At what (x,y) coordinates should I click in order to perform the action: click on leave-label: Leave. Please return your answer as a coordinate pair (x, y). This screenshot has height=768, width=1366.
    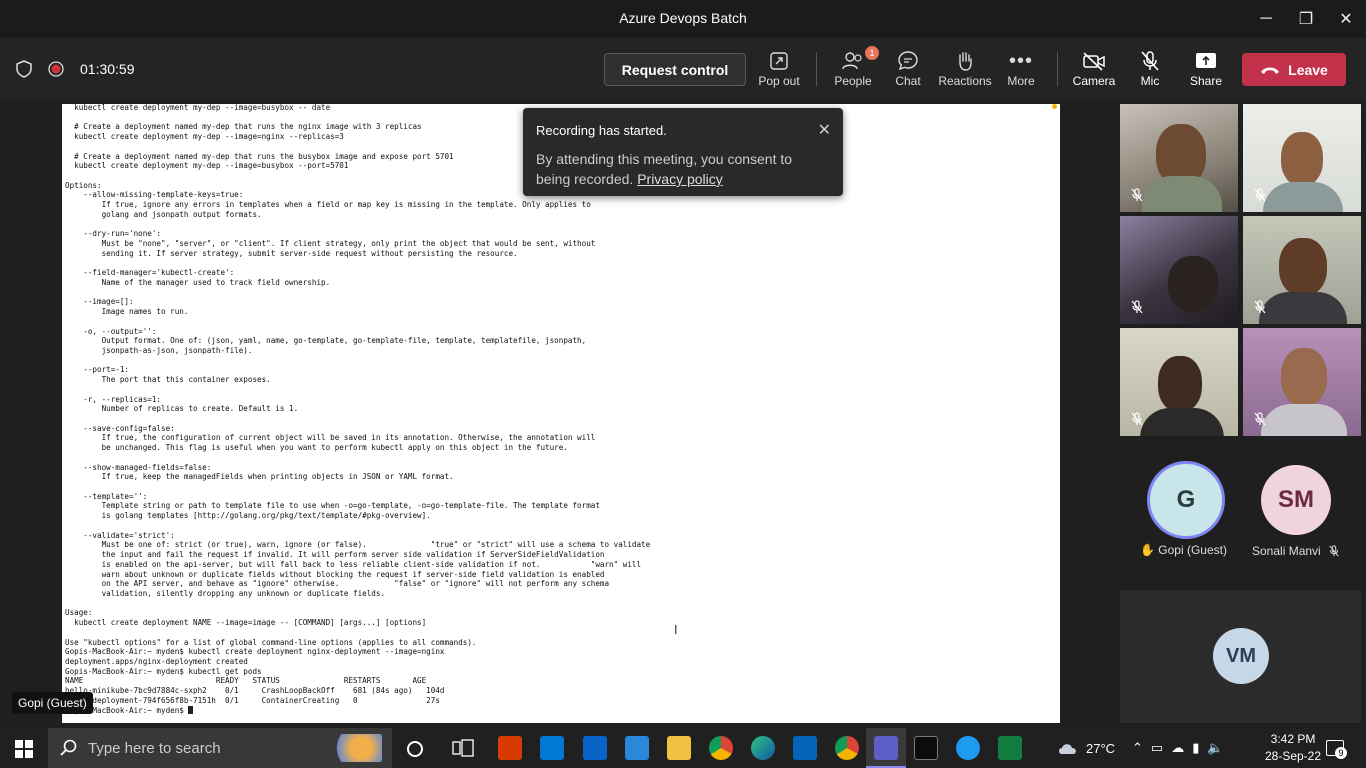
    Looking at the image, I should click on (1308, 69).